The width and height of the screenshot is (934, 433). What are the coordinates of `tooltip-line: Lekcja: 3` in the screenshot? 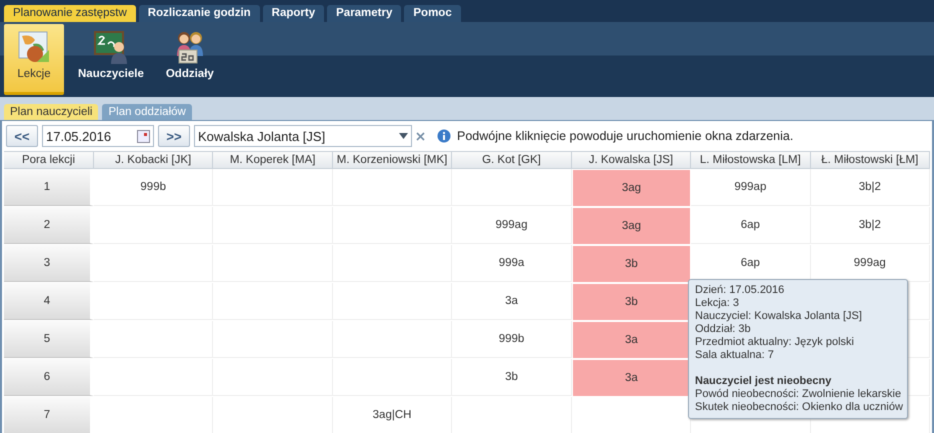 It's located at (717, 303).